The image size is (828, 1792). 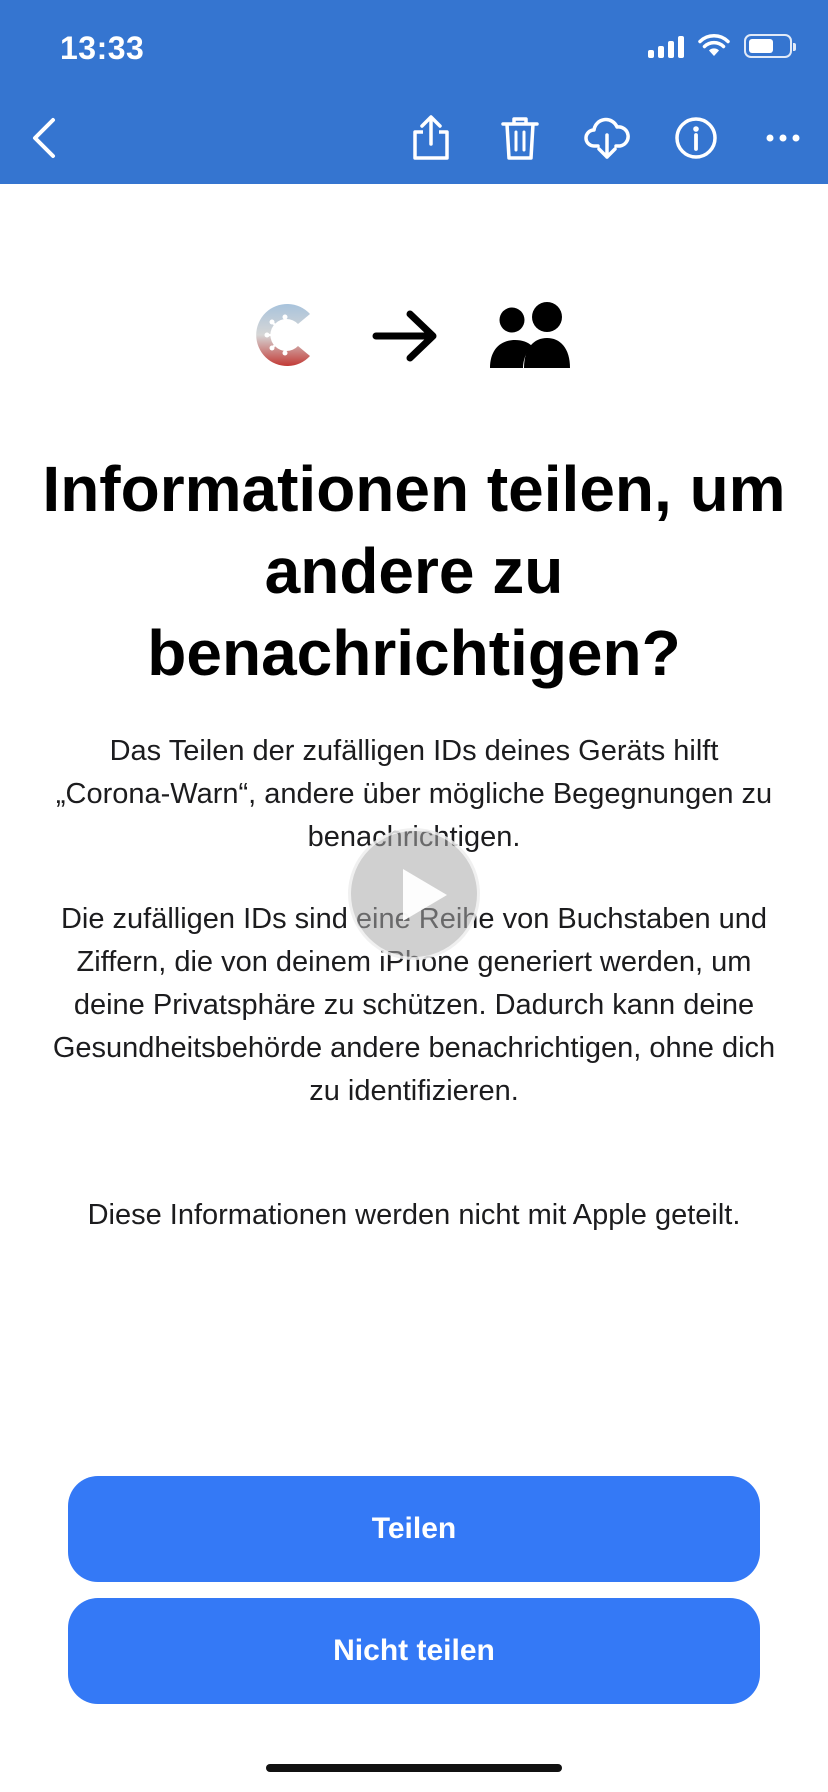 I want to click on top-bar: 13:33, so click(x=414, y=92).